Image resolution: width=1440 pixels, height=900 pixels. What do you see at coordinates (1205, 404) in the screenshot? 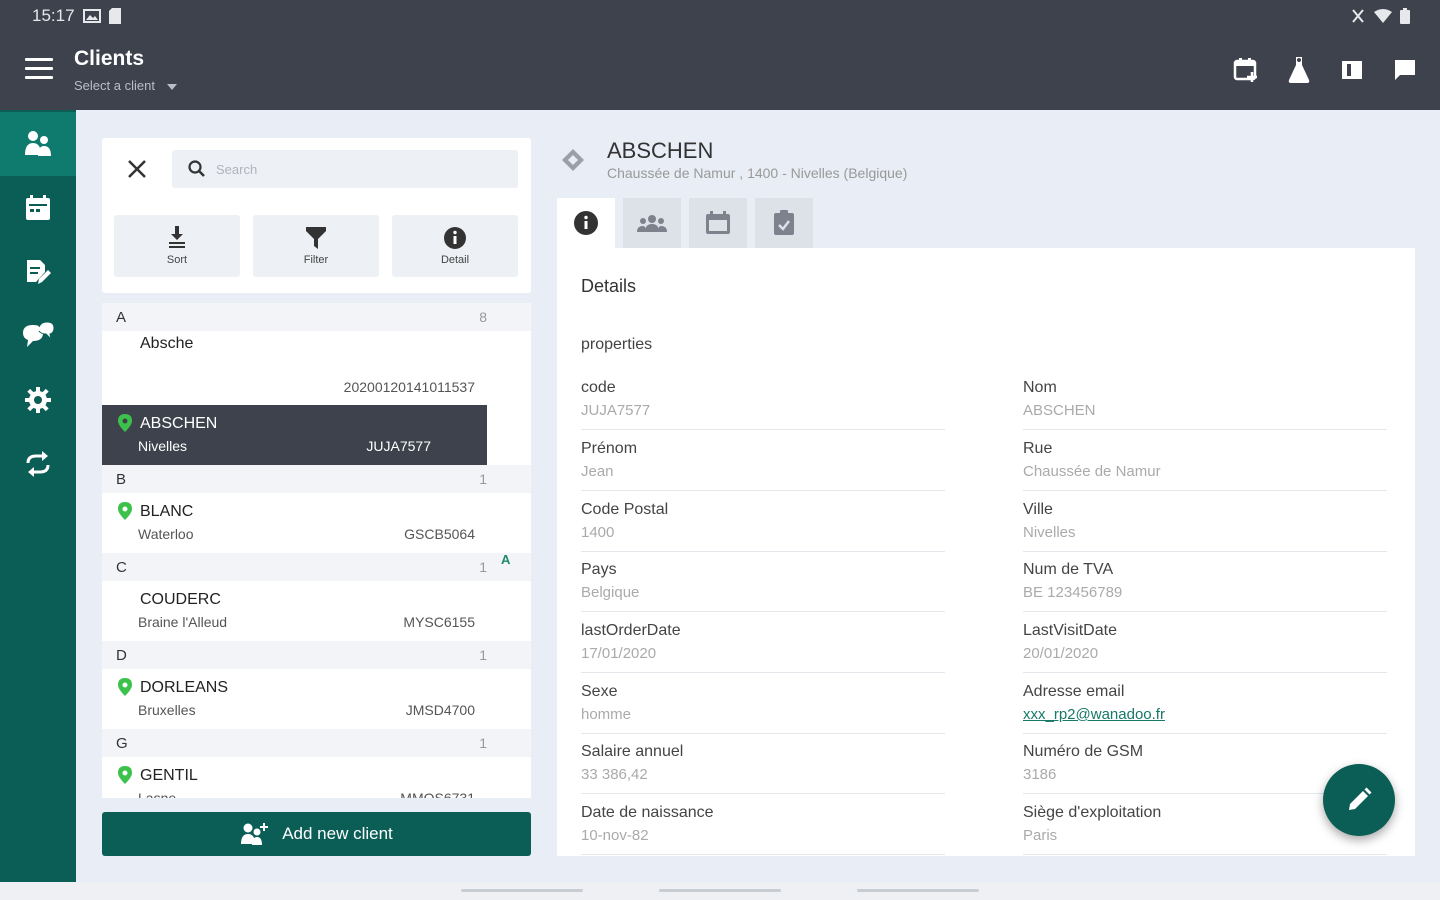
I see `field-nom: Nom ABSCHEN` at bounding box center [1205, 404].